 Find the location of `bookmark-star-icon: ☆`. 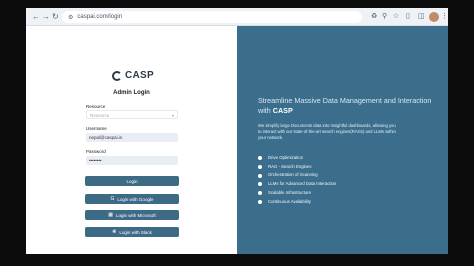

bookmark-star-icon: ☆ is located at coordinates (396, 17).